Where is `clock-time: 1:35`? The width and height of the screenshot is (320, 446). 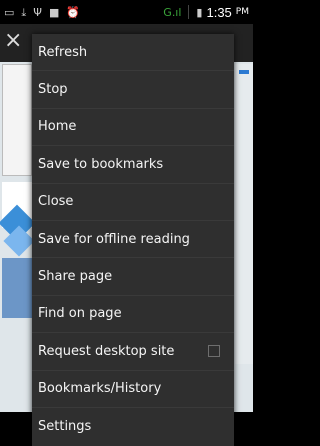 clock-time: 1:35 is located at coordinates (219, 12).